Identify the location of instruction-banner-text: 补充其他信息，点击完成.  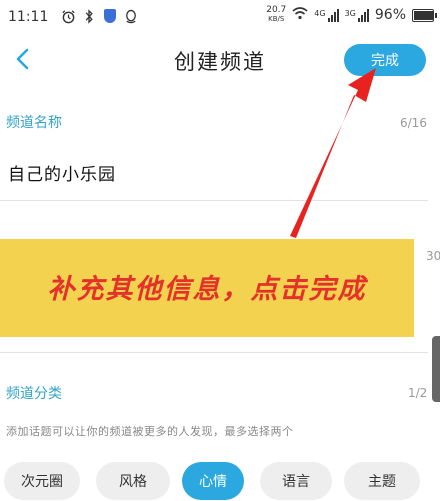
(207, 289).